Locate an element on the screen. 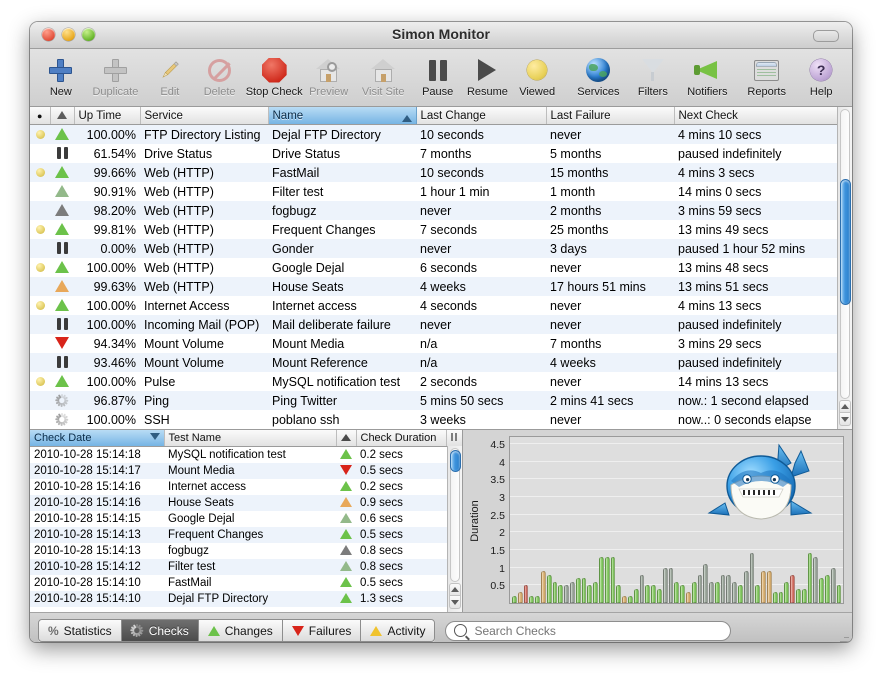 The width and height of the screenshot is (882, 695). search-field is located at coordinates (588, 630).